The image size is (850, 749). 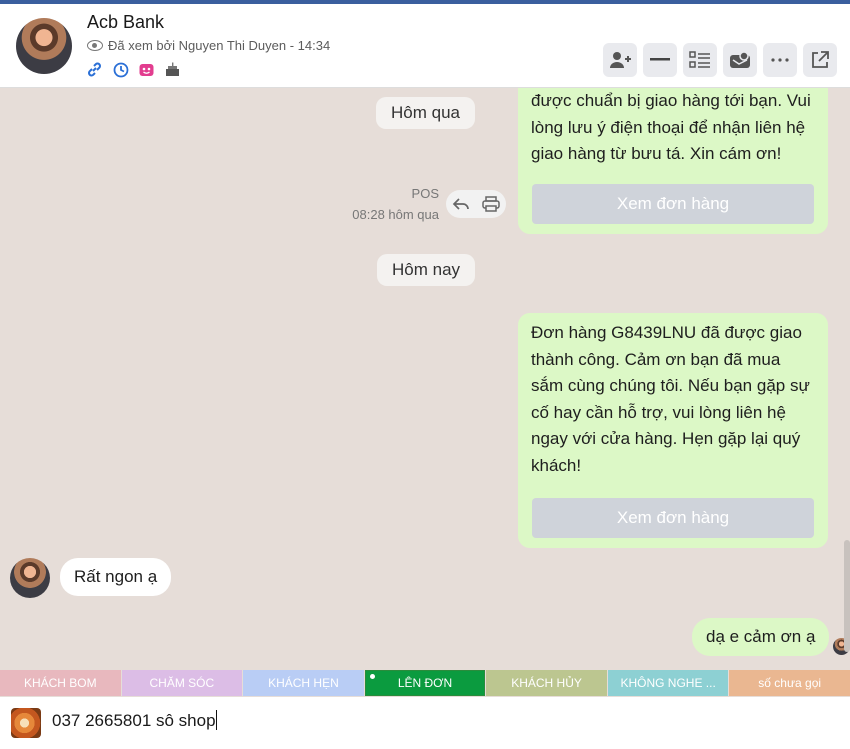 I want to click on date-separator-yesterday: Hôm qua, so click(x=425, y=113).